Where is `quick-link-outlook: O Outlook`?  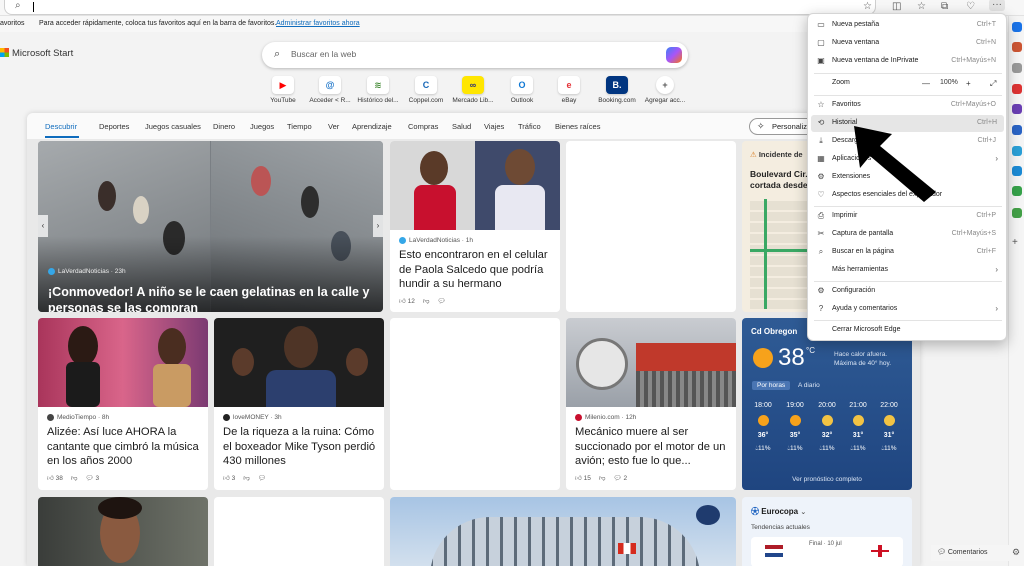
quick-link-outlook: O Outlook is located at coordinates (522, 90).